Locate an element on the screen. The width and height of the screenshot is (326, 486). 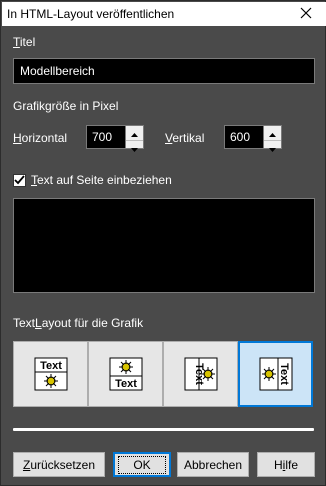
text-right-layout-icon: Text is located at coordinates (275, 374).